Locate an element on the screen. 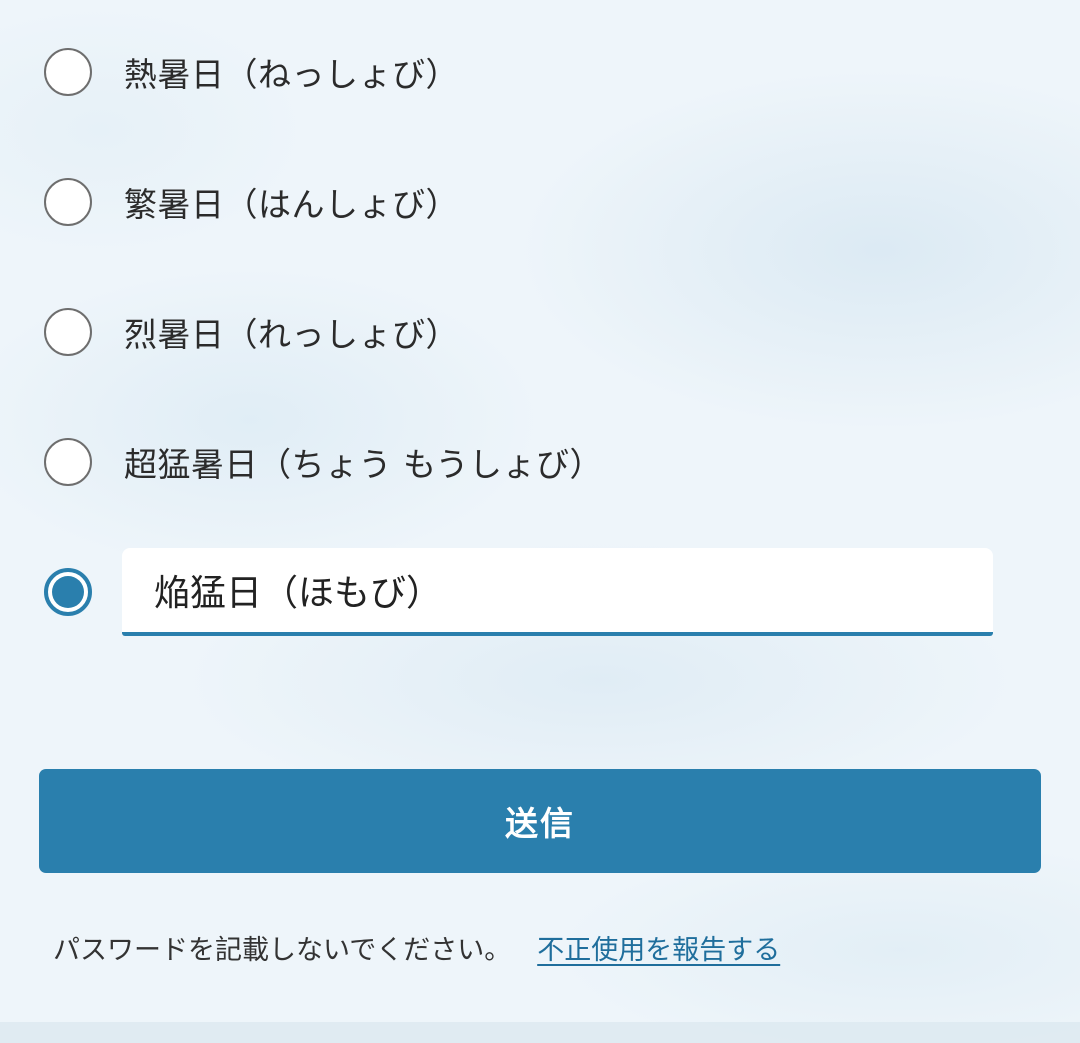  poll-option-3: 烈暑日（れっしょび） is located at coordinates (251, 332).